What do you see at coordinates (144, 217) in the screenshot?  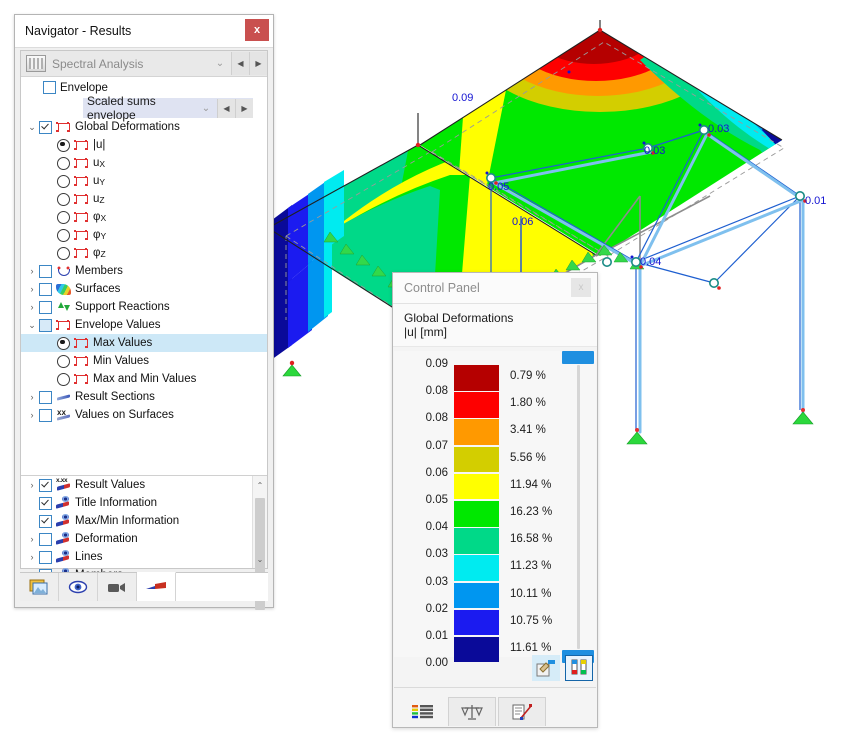 I see `tree-row-phix: φX` at bounding box center [144, 217].